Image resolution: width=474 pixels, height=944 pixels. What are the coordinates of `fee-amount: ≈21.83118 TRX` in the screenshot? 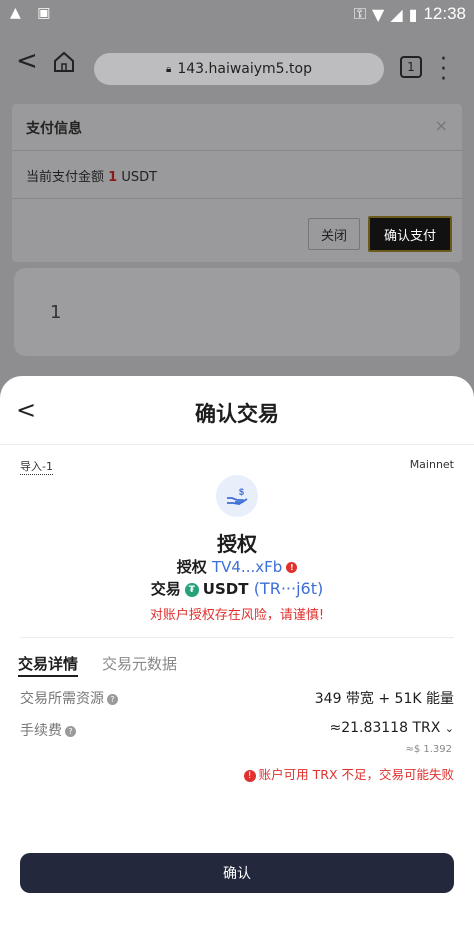 It's located at (385, 728).